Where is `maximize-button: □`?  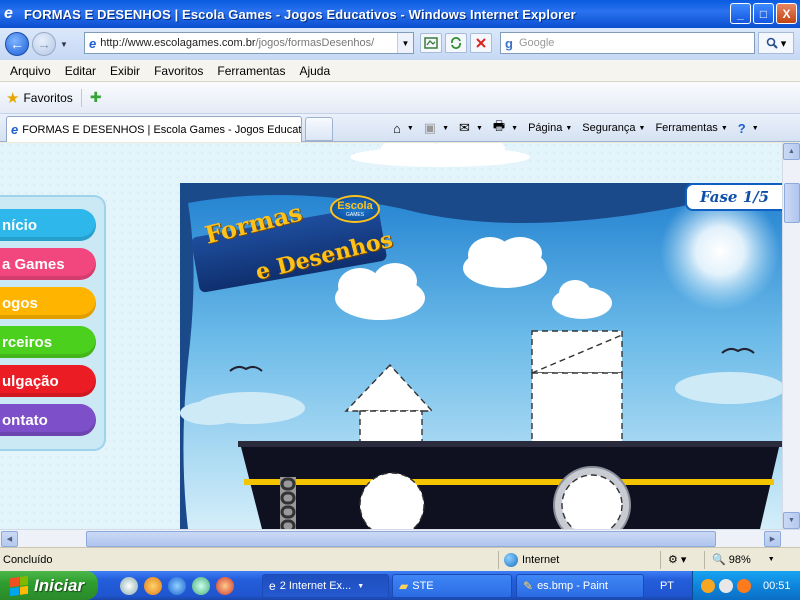
maximize-button: □ is located at coordinates (763, 13).